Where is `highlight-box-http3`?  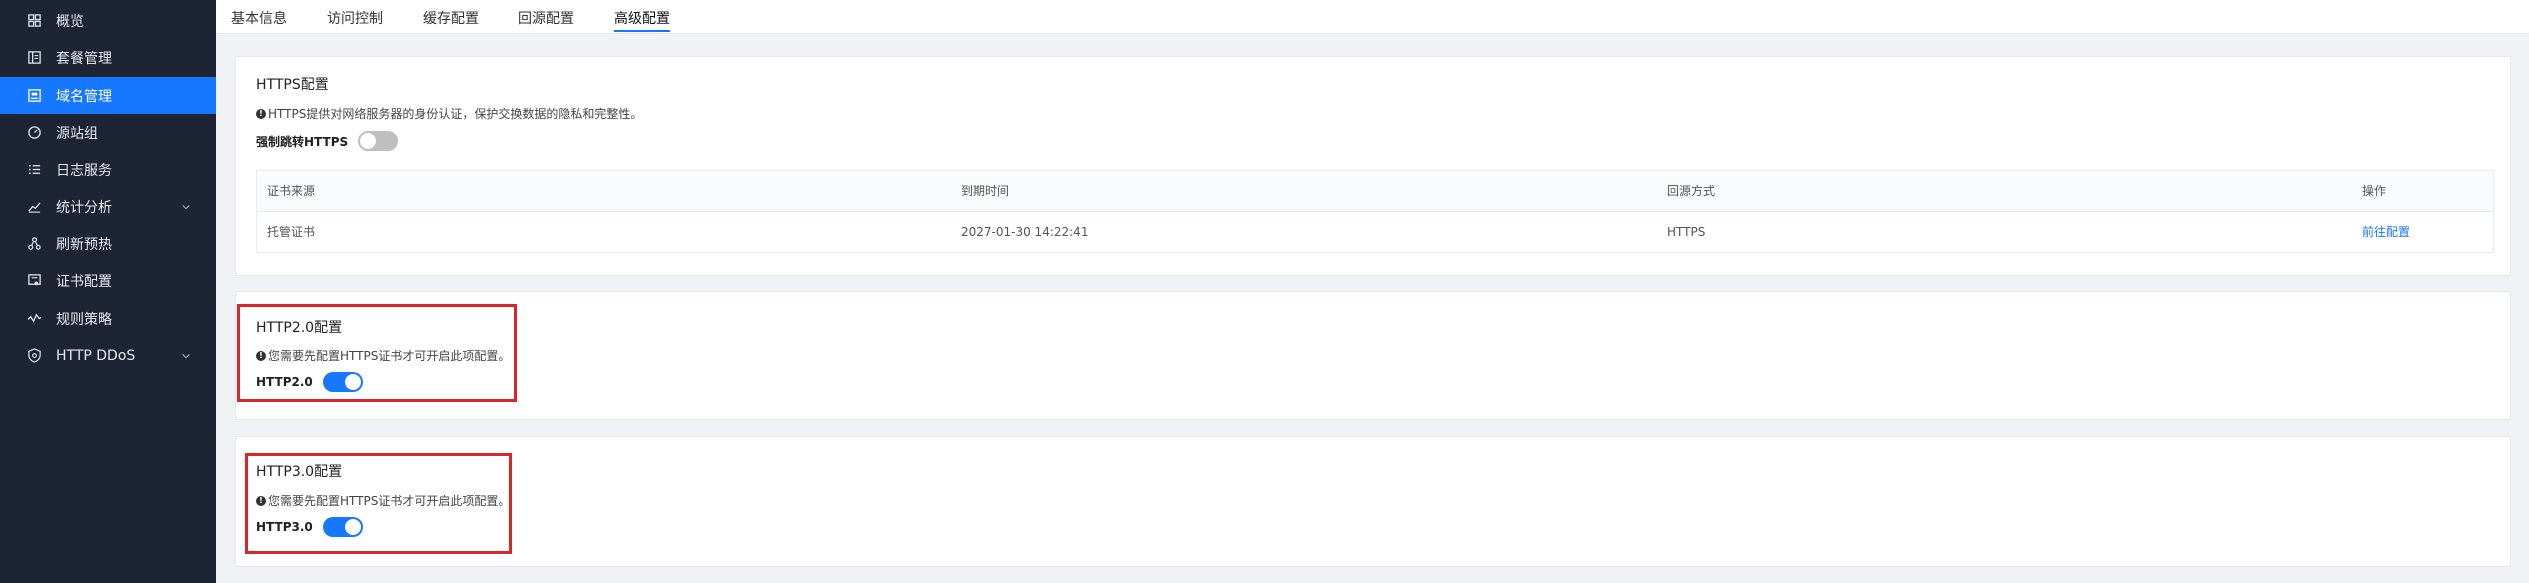
highlight-box-http3 is located at coordinates (378, 503).